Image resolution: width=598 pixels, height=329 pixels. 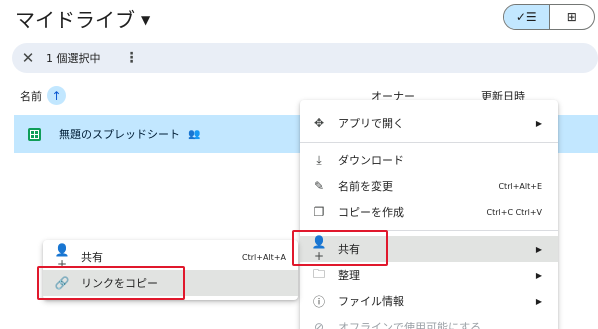 I want to click on clear-selection-icon: ✕, so click(x=28, y=58).